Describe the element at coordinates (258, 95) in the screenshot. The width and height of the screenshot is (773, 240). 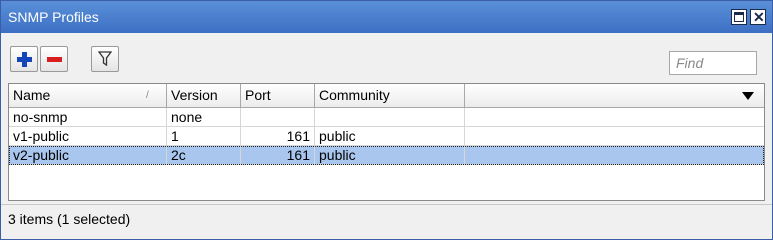
I see `column-header-port-label: Port` at that location.